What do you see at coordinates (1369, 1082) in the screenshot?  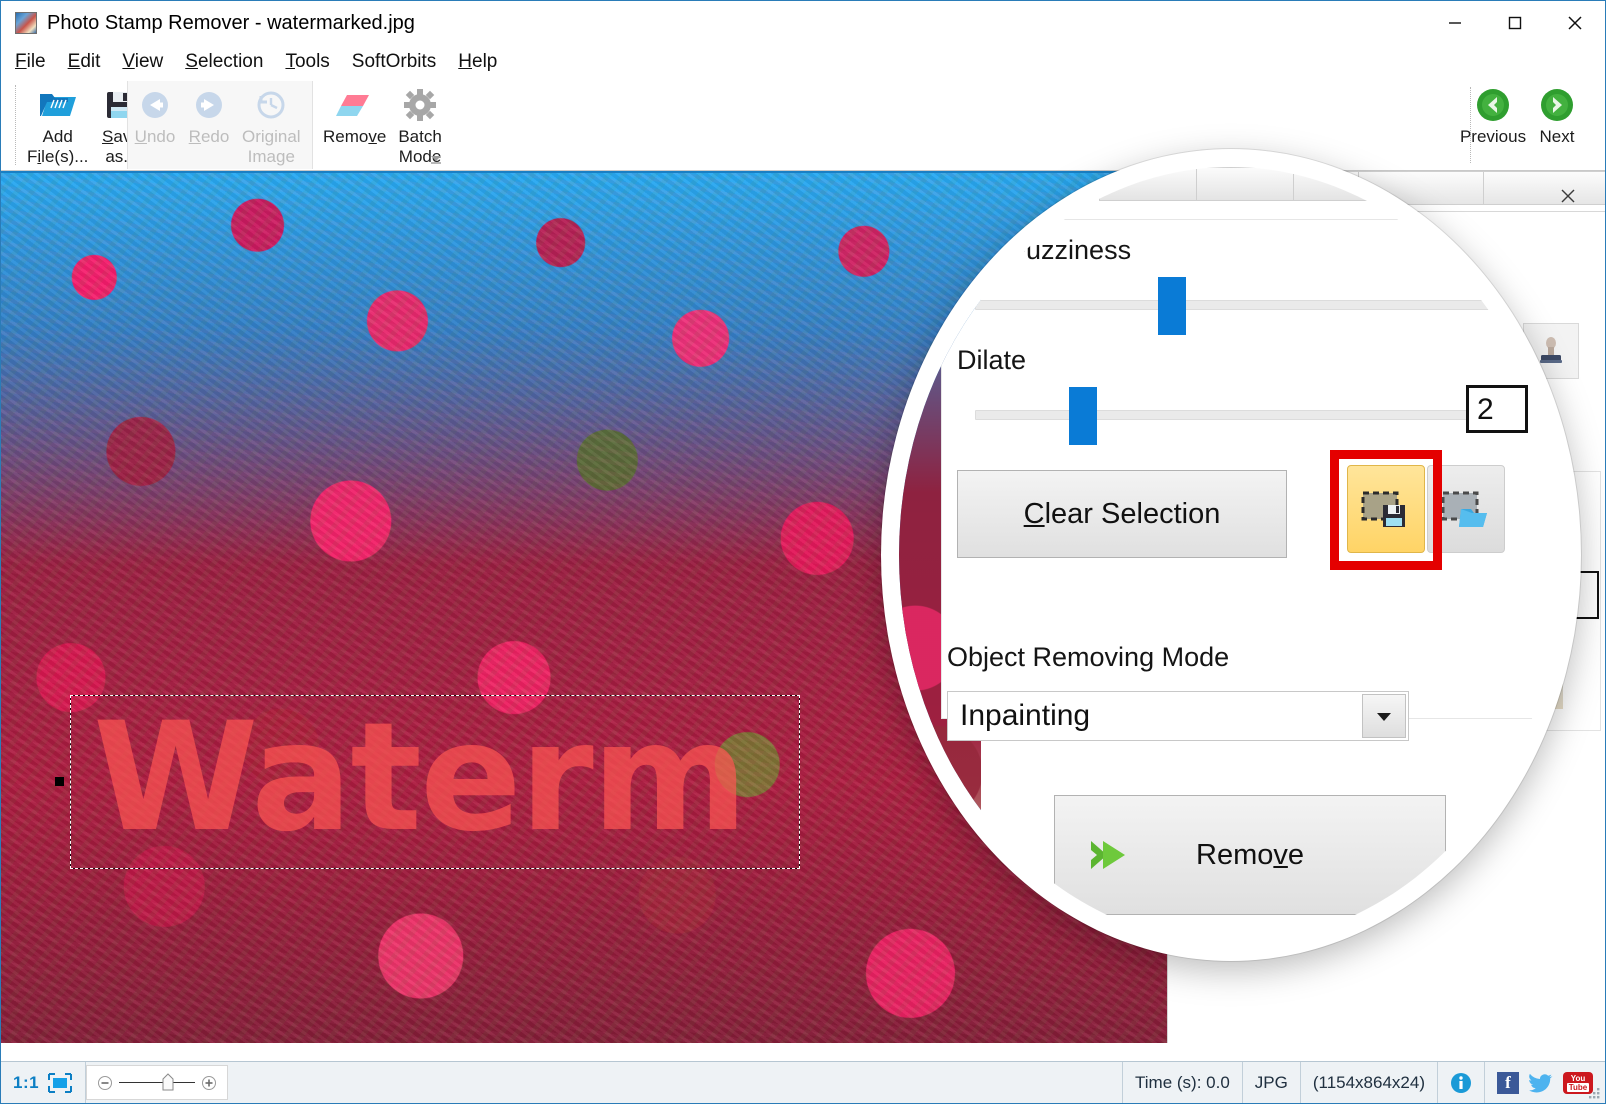 I see `dimensions-cell: (1154x864x24)` at bounding box center [1369, 1082].